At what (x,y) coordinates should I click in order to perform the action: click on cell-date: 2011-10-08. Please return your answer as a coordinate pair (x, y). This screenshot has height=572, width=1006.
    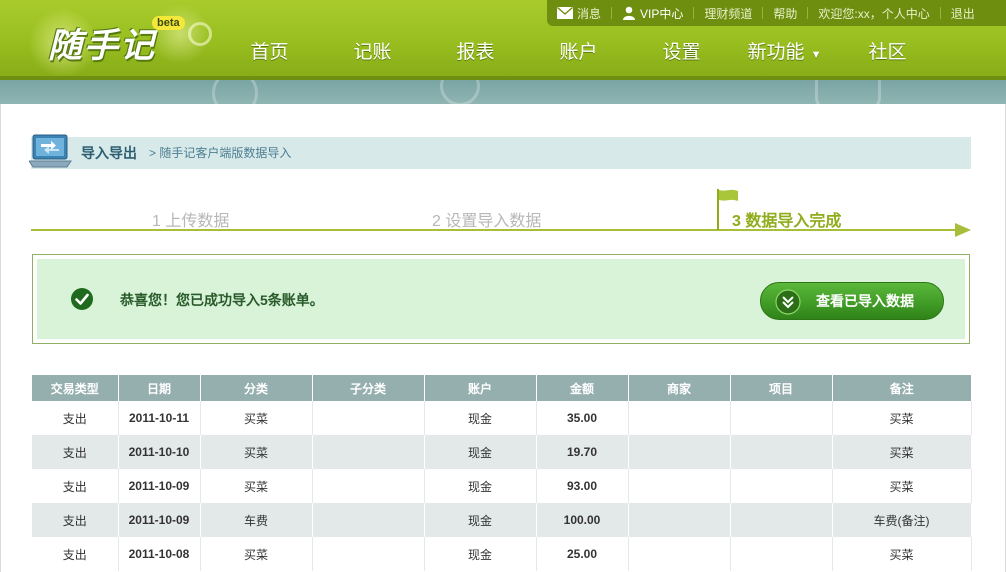
    Looking at the image, I should click on (159, 554).